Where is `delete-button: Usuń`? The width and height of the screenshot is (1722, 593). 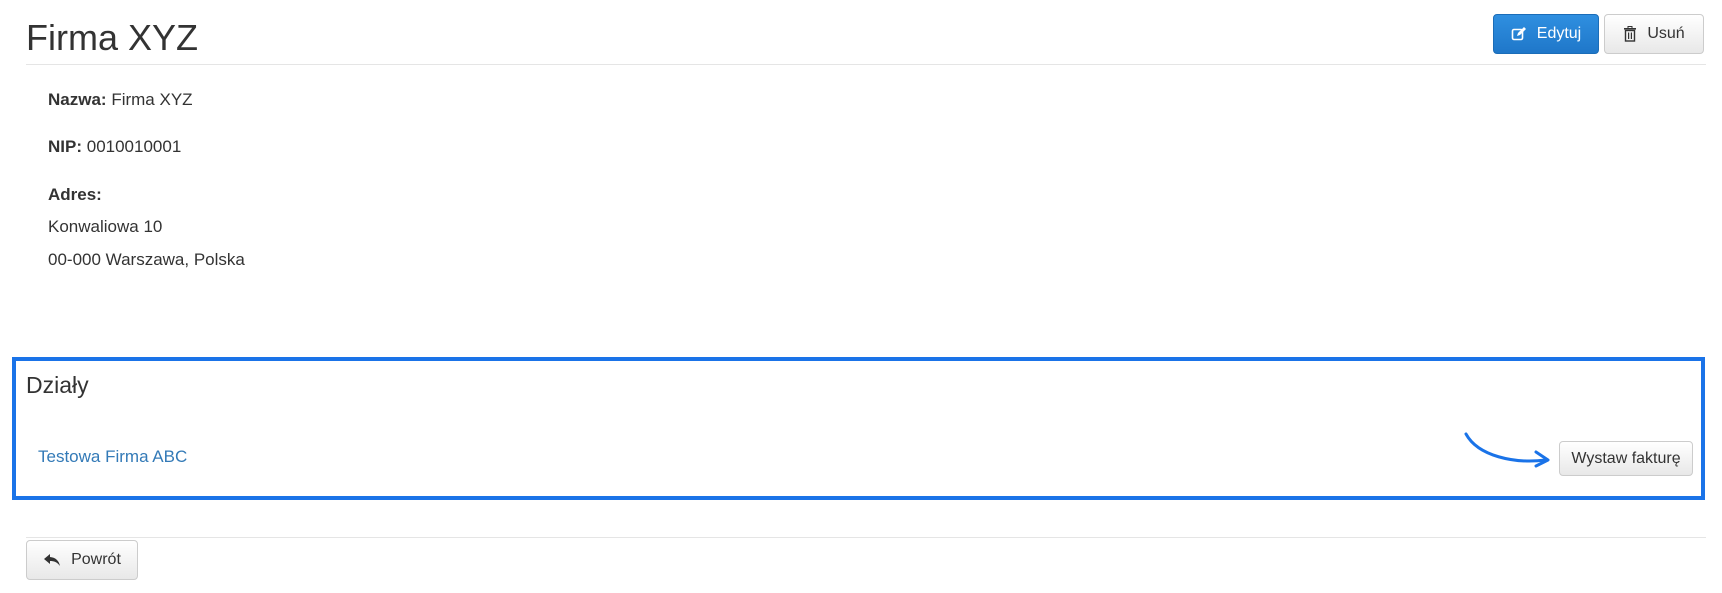 delete-button: Usuń is located at coordinates (1654, 34).